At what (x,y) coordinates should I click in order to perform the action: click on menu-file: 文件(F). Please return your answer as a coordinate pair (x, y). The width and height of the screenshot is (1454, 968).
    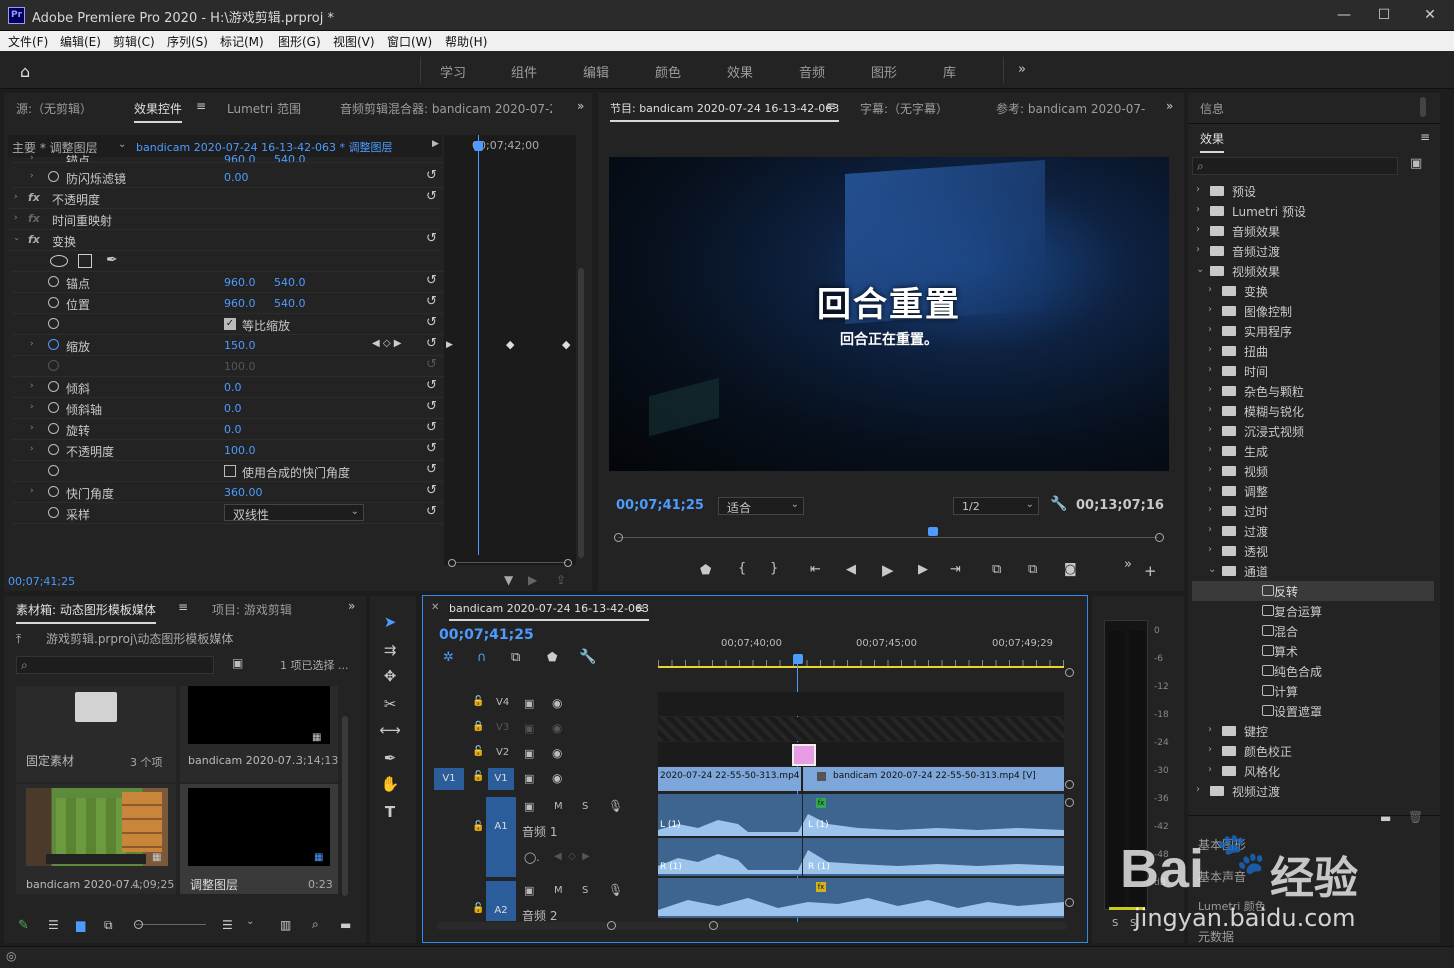
    Looking at the image, I should click on (28, 41).